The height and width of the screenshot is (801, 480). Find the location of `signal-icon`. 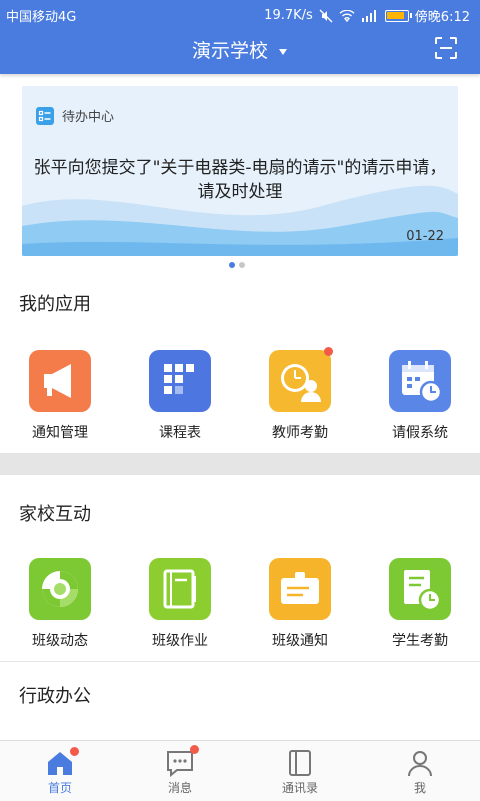

signal-icon is located at coordinates (368, 15).